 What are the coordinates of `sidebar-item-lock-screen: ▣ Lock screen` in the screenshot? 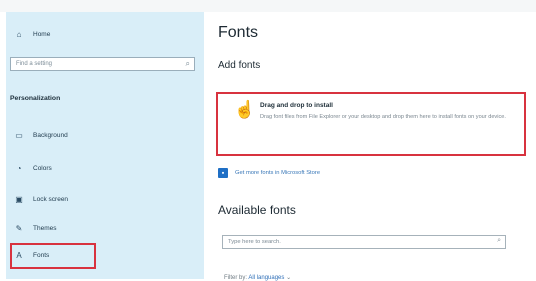 It's located at (41, 199).